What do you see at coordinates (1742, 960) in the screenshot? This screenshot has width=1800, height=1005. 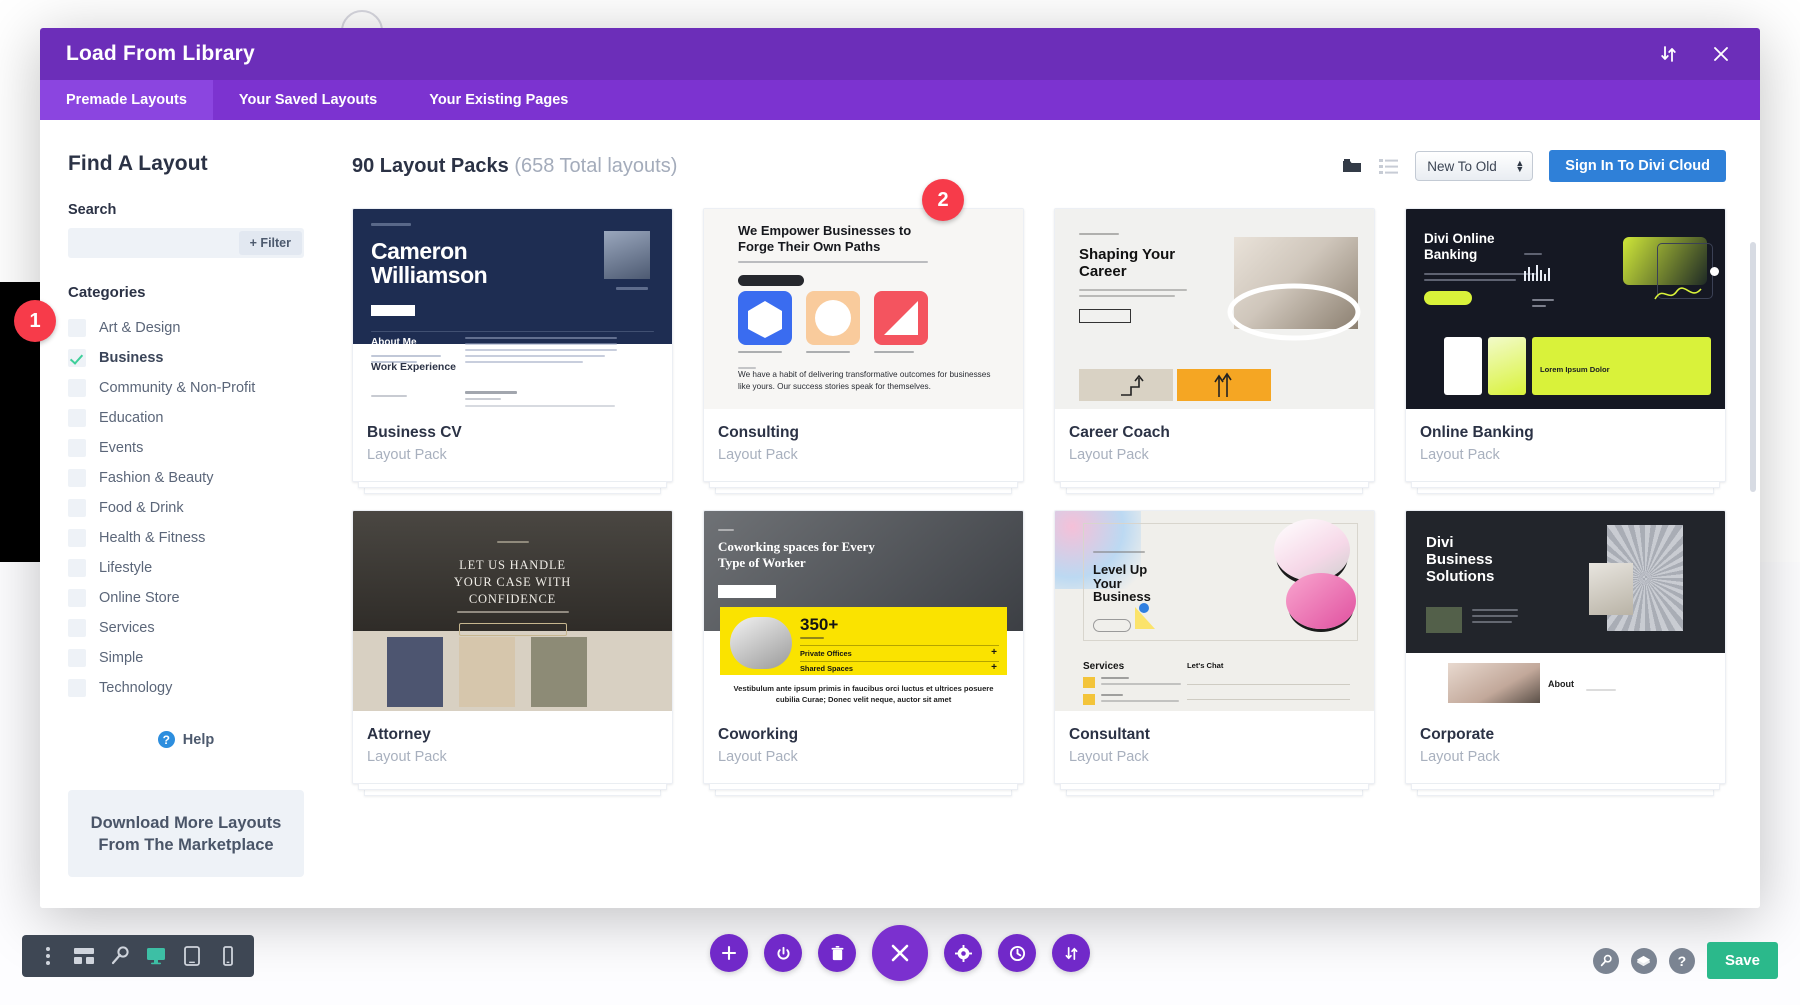 I see `save-button: Save` at bounding box center [1742, 960].